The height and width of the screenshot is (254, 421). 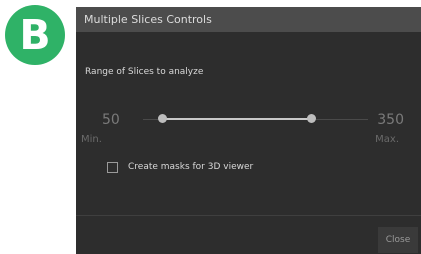 I want to click on create-masks-checkbox, so click(x=112, y=167).